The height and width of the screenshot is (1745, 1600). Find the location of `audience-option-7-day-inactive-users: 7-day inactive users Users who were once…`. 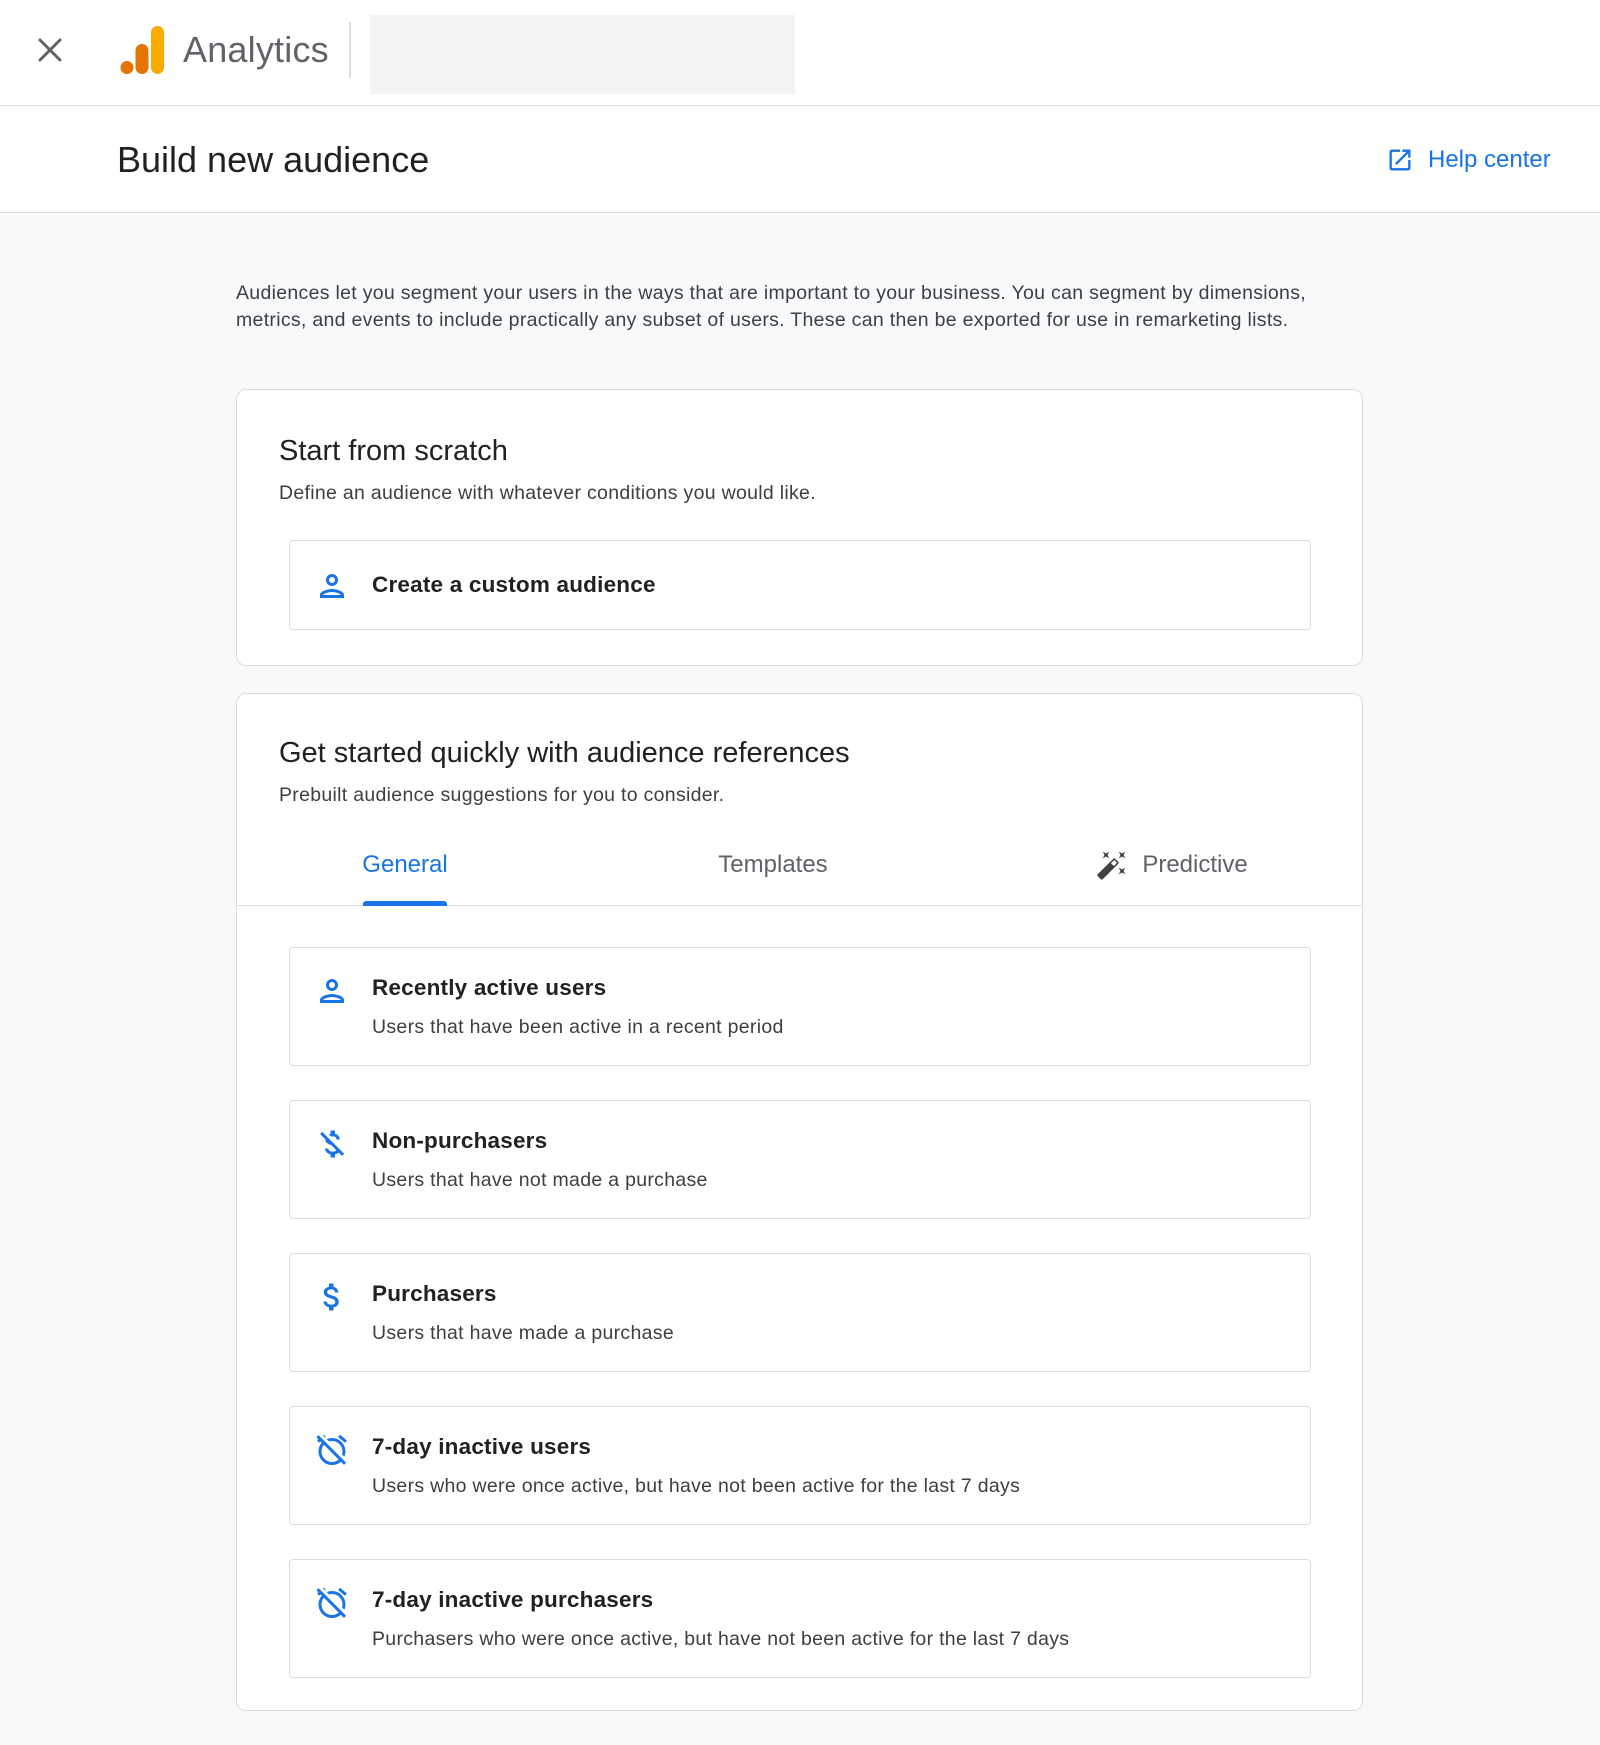

audience-option-7-day-inactive-users: 7-day inactive users Users who were once… is located at coordinates (800, 1465).